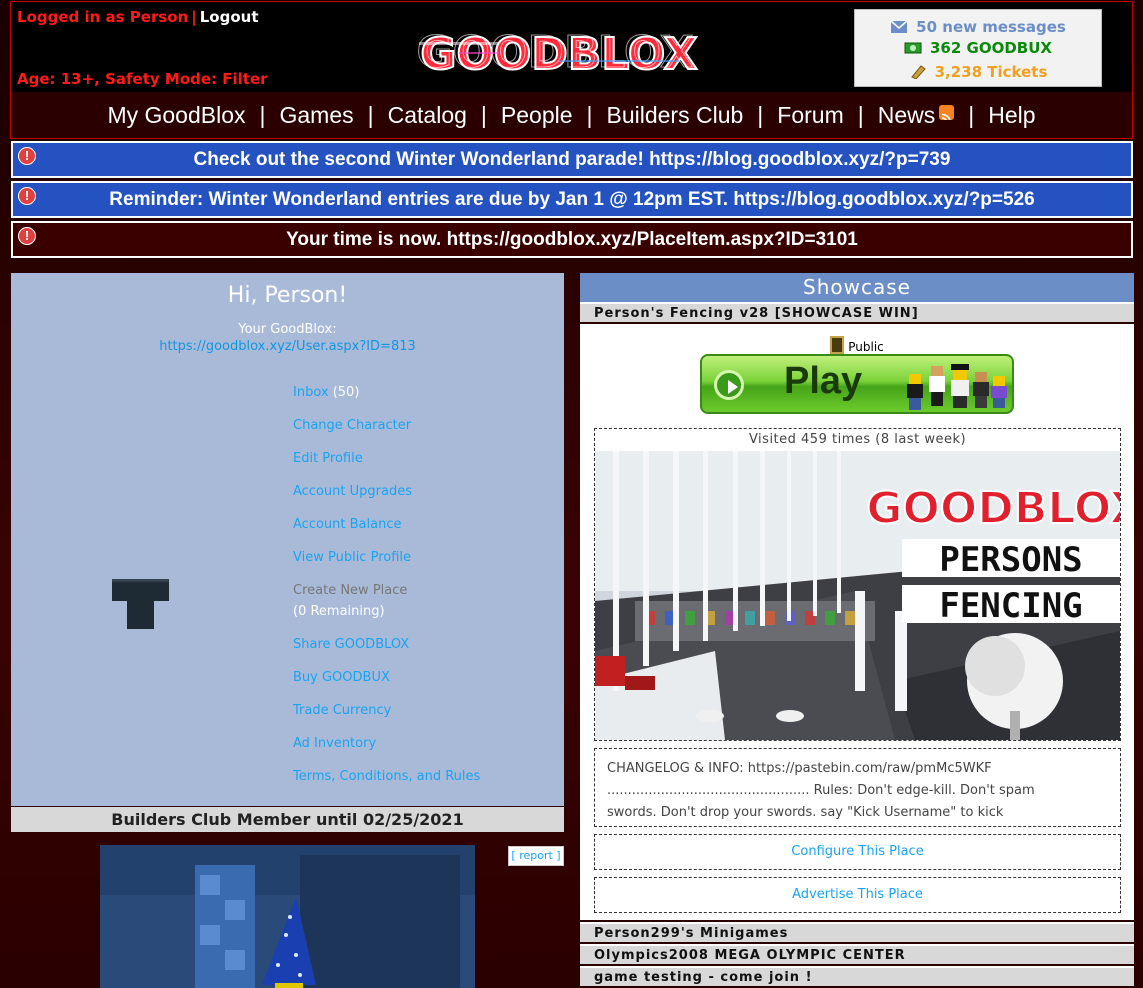  I want to click on nav-my-goodblox: My GoodBlox, so click(176, 115).